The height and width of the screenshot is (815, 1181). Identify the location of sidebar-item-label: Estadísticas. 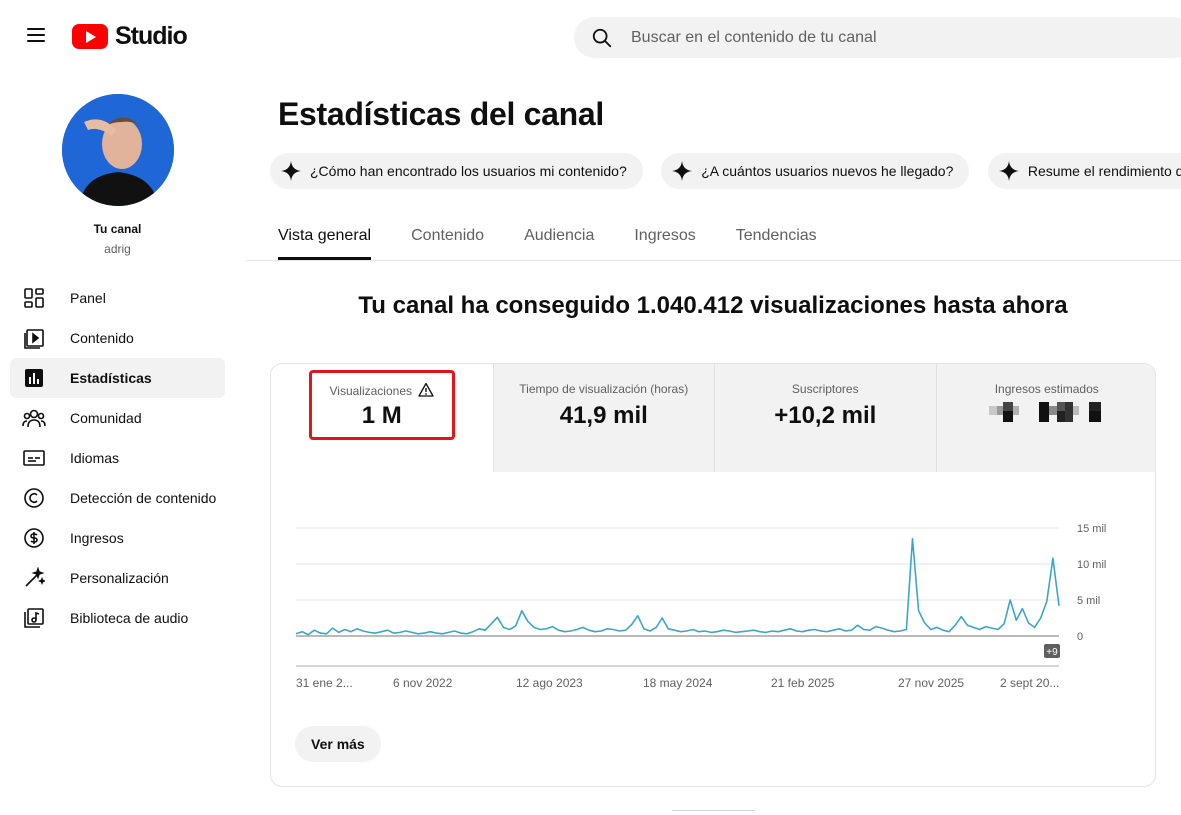
(111, 378).